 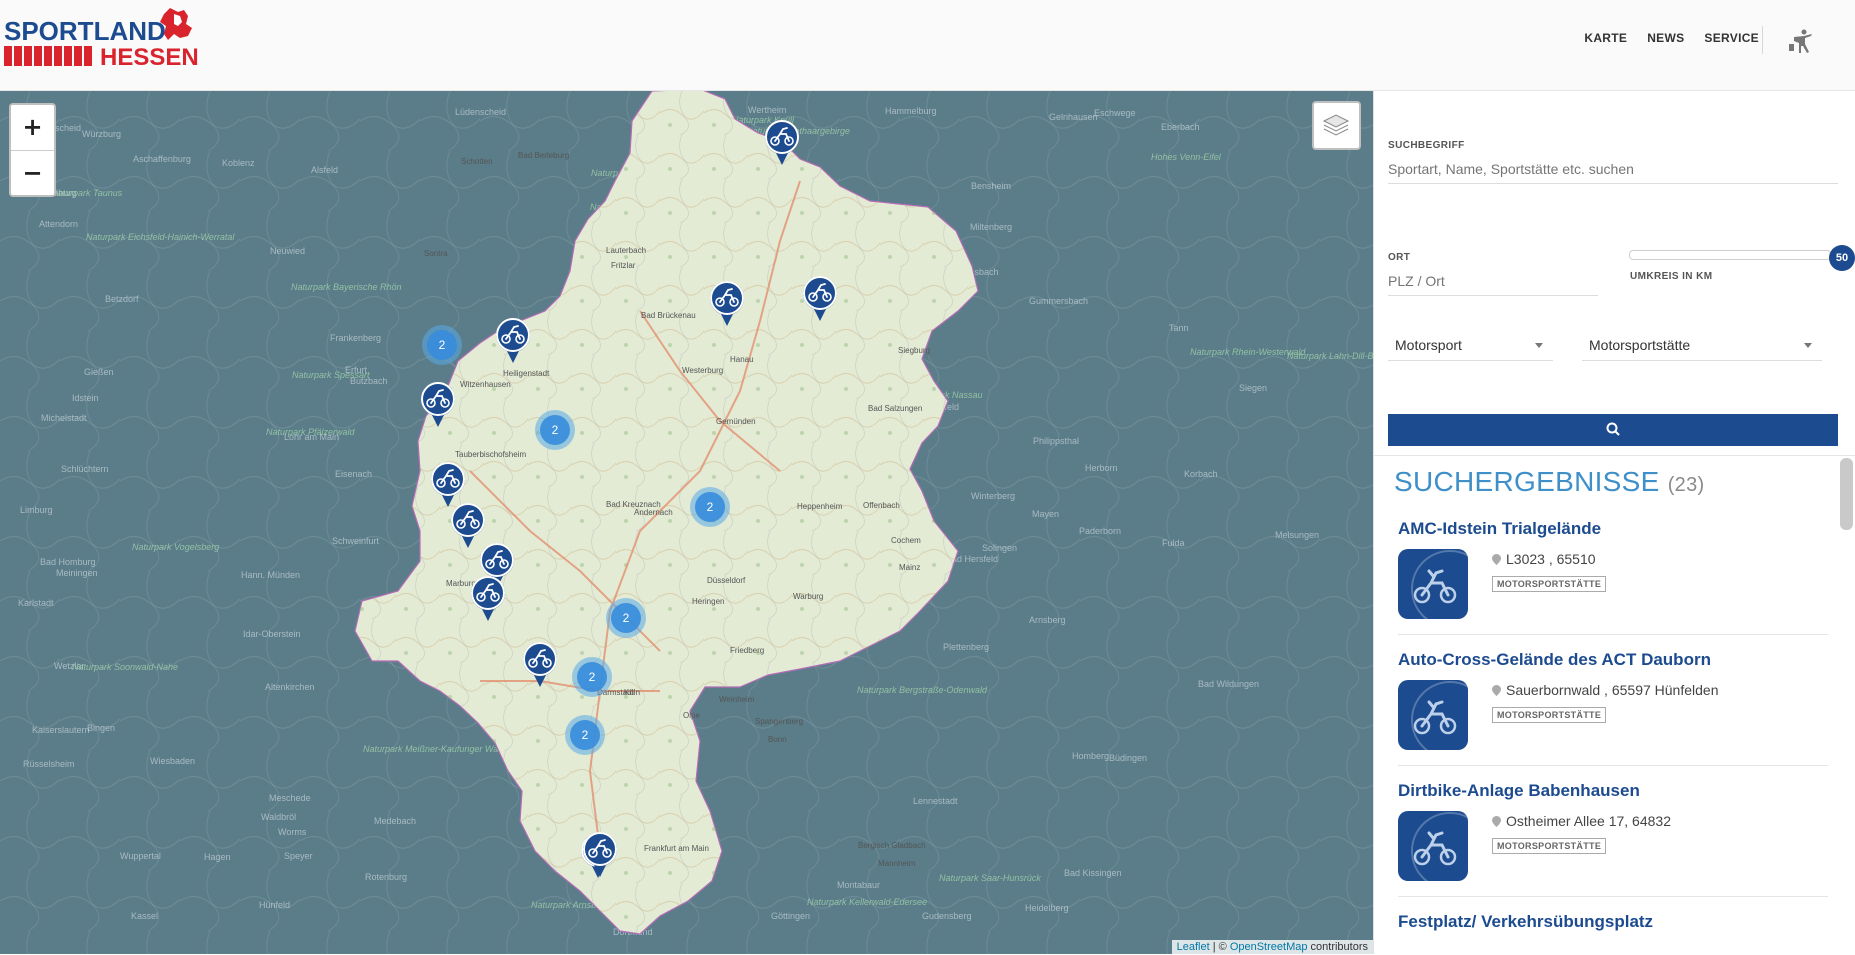 I want to click on sportland-hessen-logo: SPORTLAND HESSEN, so click(x=104, y=40).